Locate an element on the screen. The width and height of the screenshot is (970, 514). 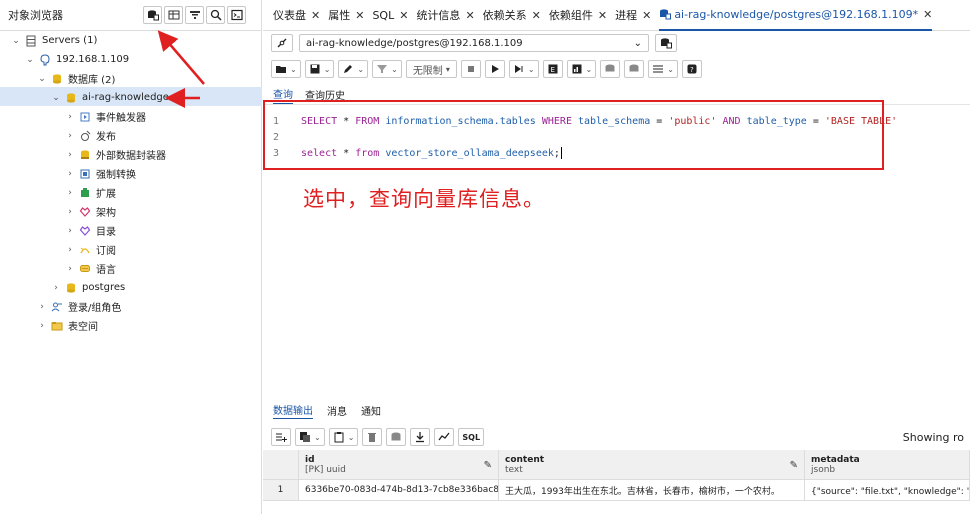
filter-icon is located at coordinates (194, 15).